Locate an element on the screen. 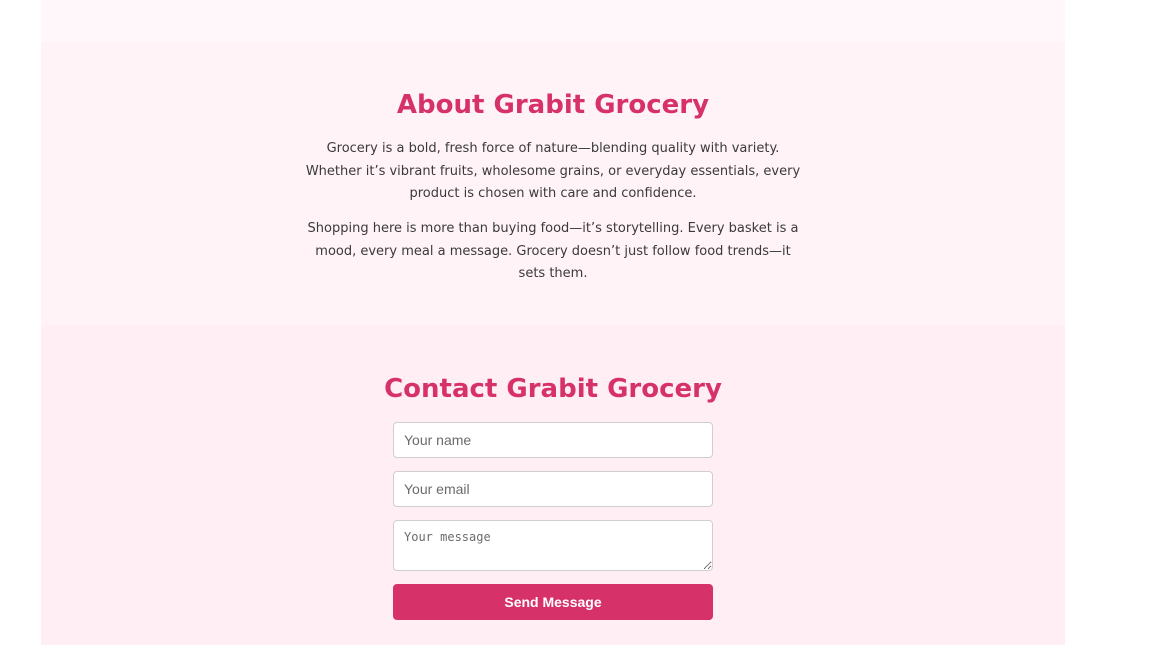 The height and width of the screenshot is (665, 1165). email-input is located at coordinates (553, 489).